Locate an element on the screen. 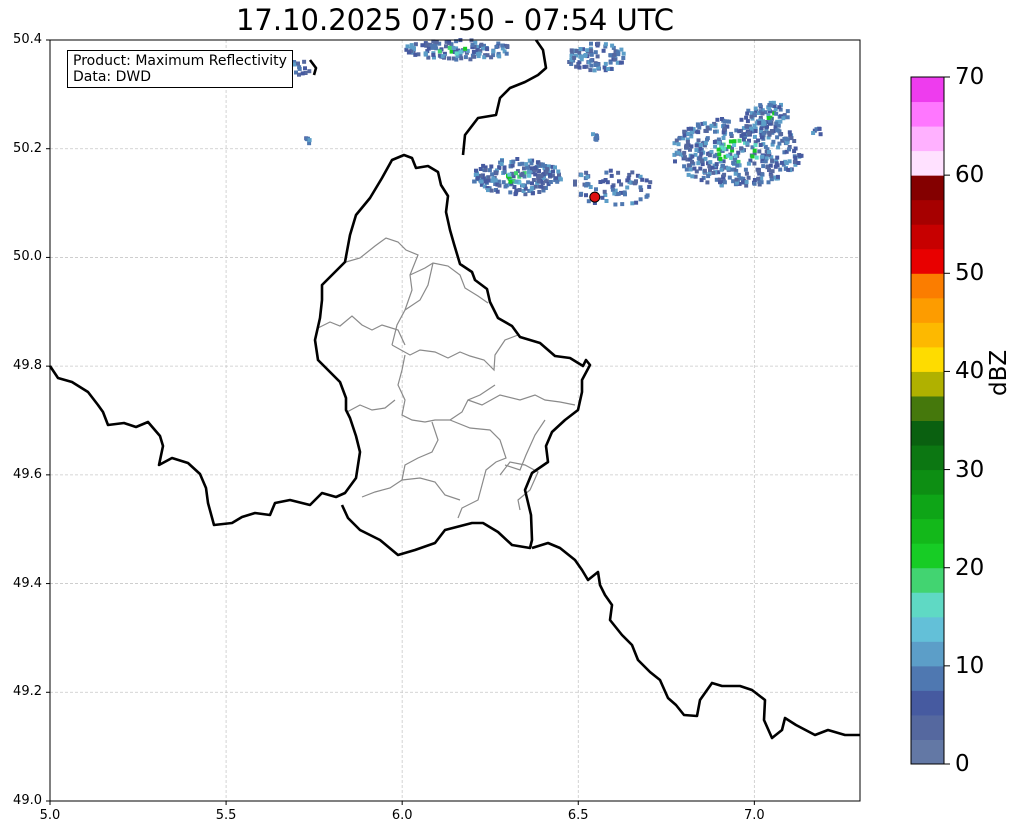  colorbar-tick-label: 50 is located at coordinates (970, 273).